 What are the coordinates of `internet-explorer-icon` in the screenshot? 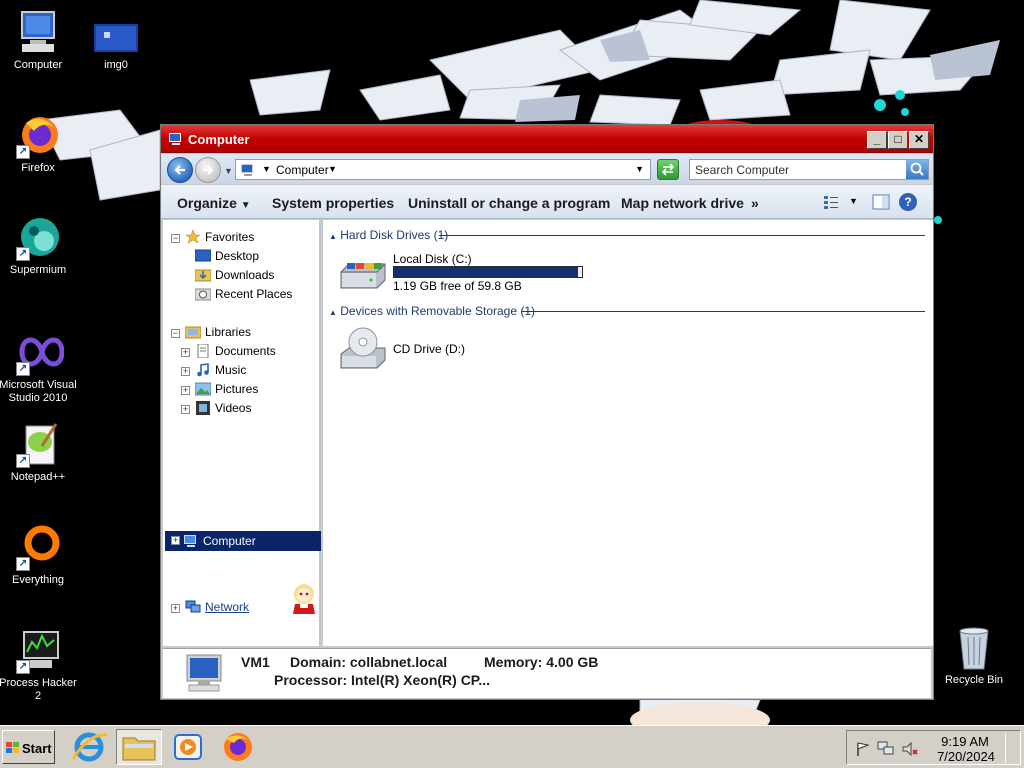 It's located at (89, 747).